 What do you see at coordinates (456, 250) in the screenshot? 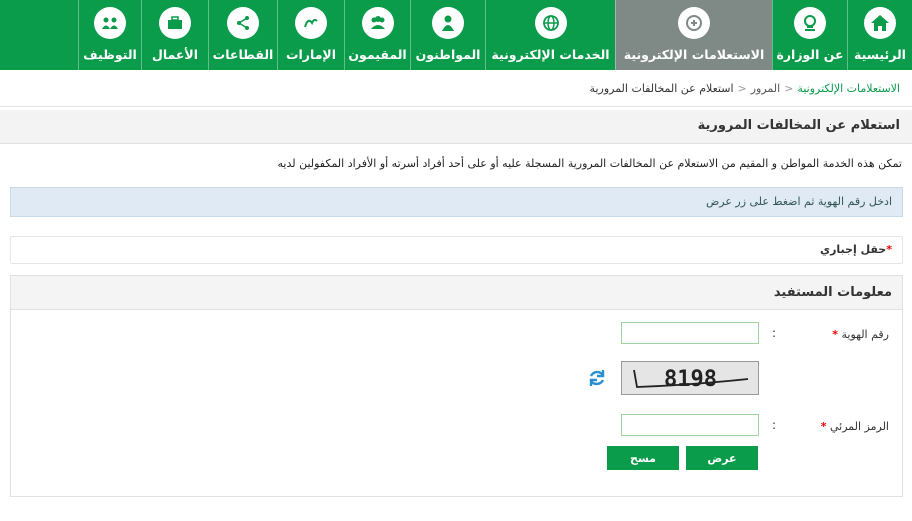
I see `required-field-note: *حقل إجباري` at bounding box center [456, 250].